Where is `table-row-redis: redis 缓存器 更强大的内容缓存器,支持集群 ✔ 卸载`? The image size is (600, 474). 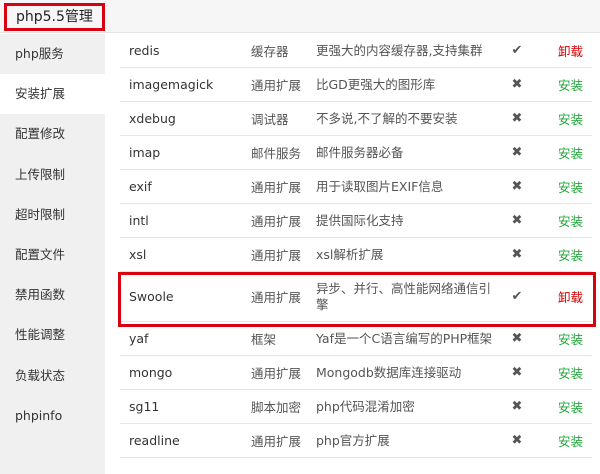 table-row-redis: redis 缓存器 更强大的内容缓存器,支持集群 ✔ 卸载 is located at coordinates (356, 51).